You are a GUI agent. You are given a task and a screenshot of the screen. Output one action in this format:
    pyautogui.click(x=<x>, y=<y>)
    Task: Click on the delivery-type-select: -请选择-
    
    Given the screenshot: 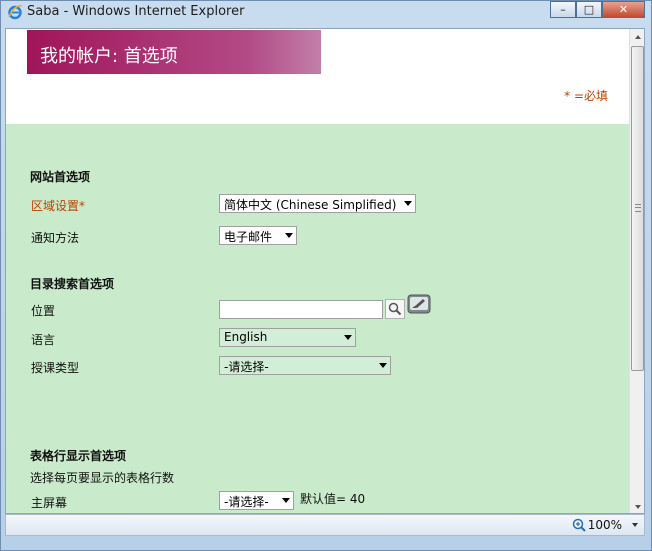 What is the action you would take?
    pyautogui.click(x=305, y=365)
    